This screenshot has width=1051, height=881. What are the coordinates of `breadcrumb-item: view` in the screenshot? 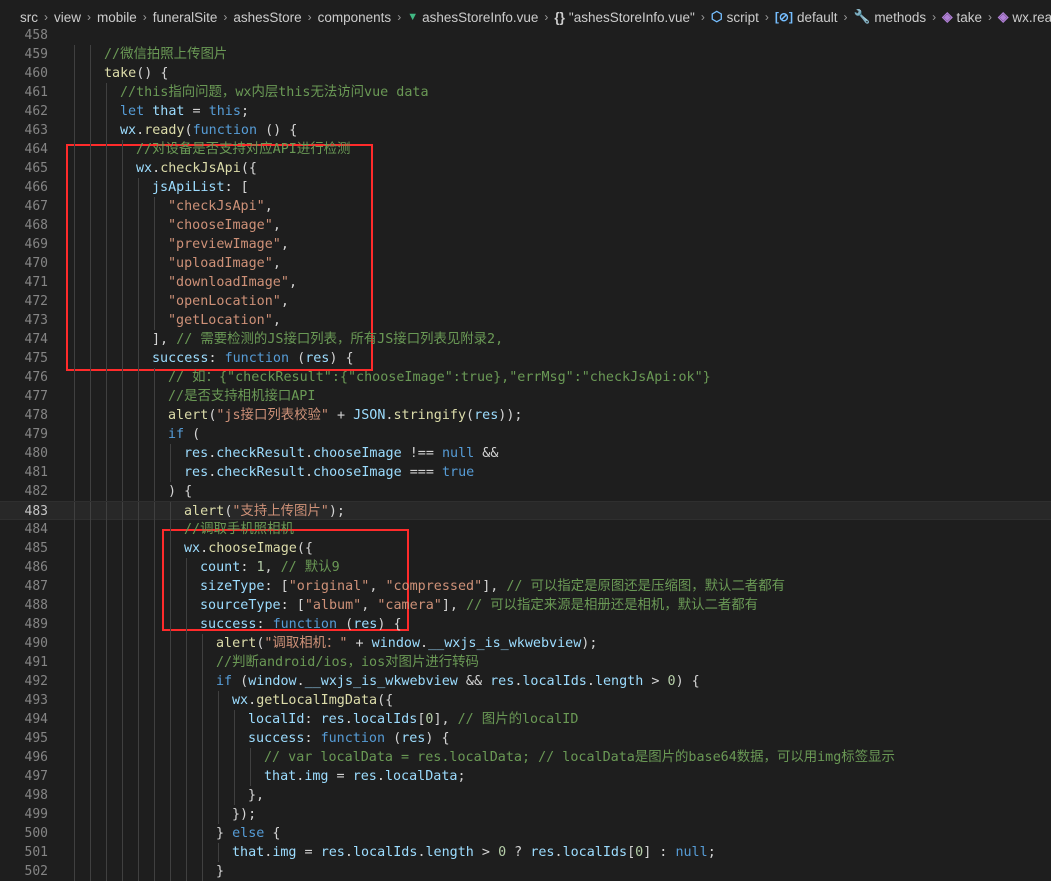 It's located at (67, 17).